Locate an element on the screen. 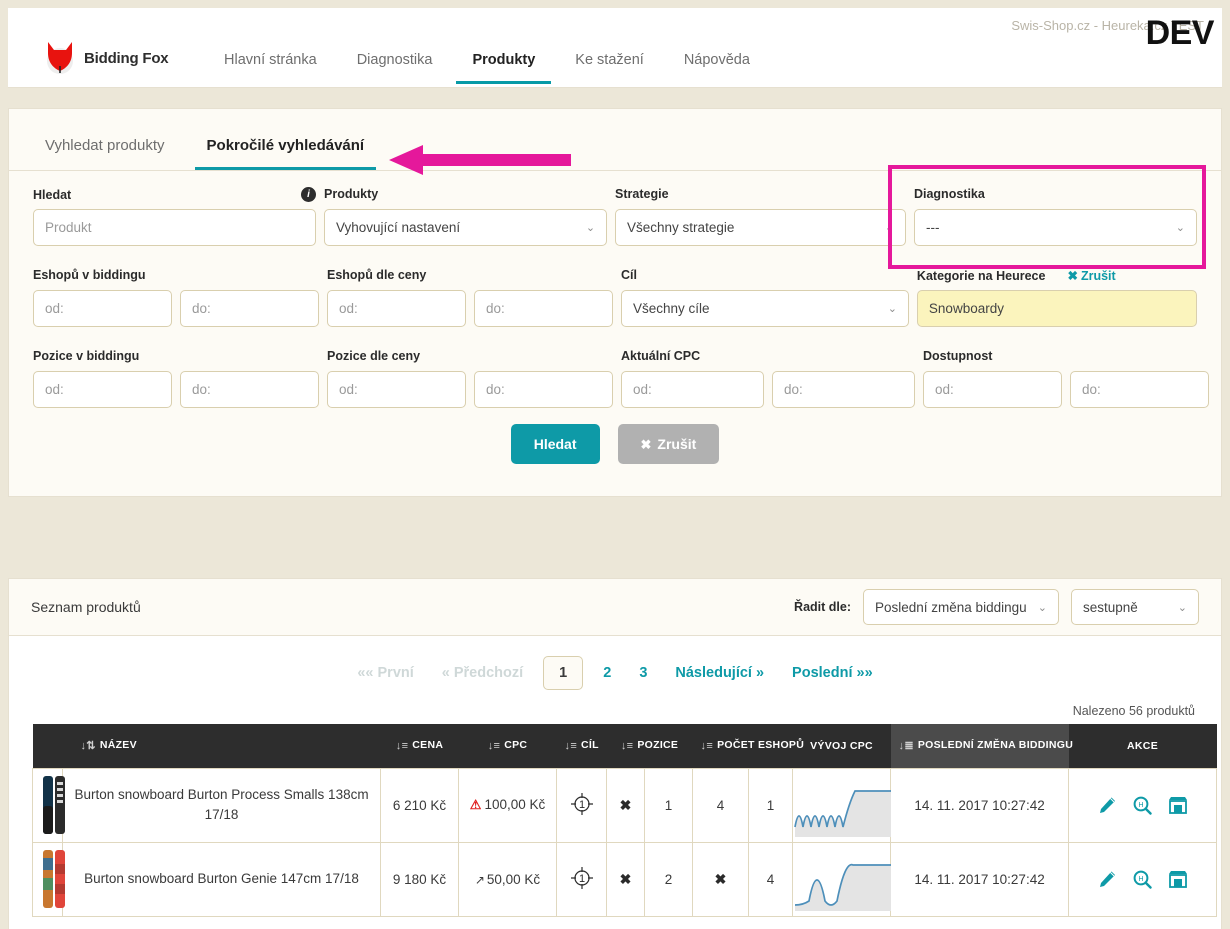 The image size is (1230, 929). aktualni-cpc-do-input is located at coordinates (843, 389).